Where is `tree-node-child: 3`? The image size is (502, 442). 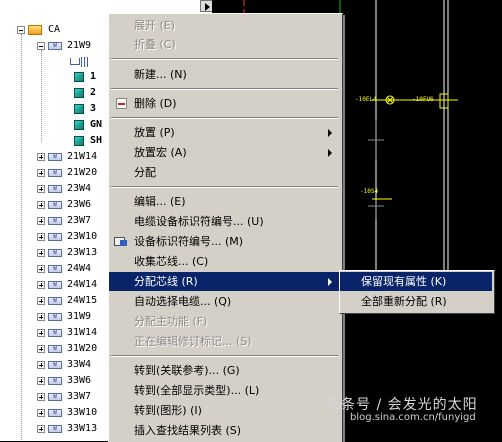
tree-node-child: 3 is located at coordinates (85, 108).